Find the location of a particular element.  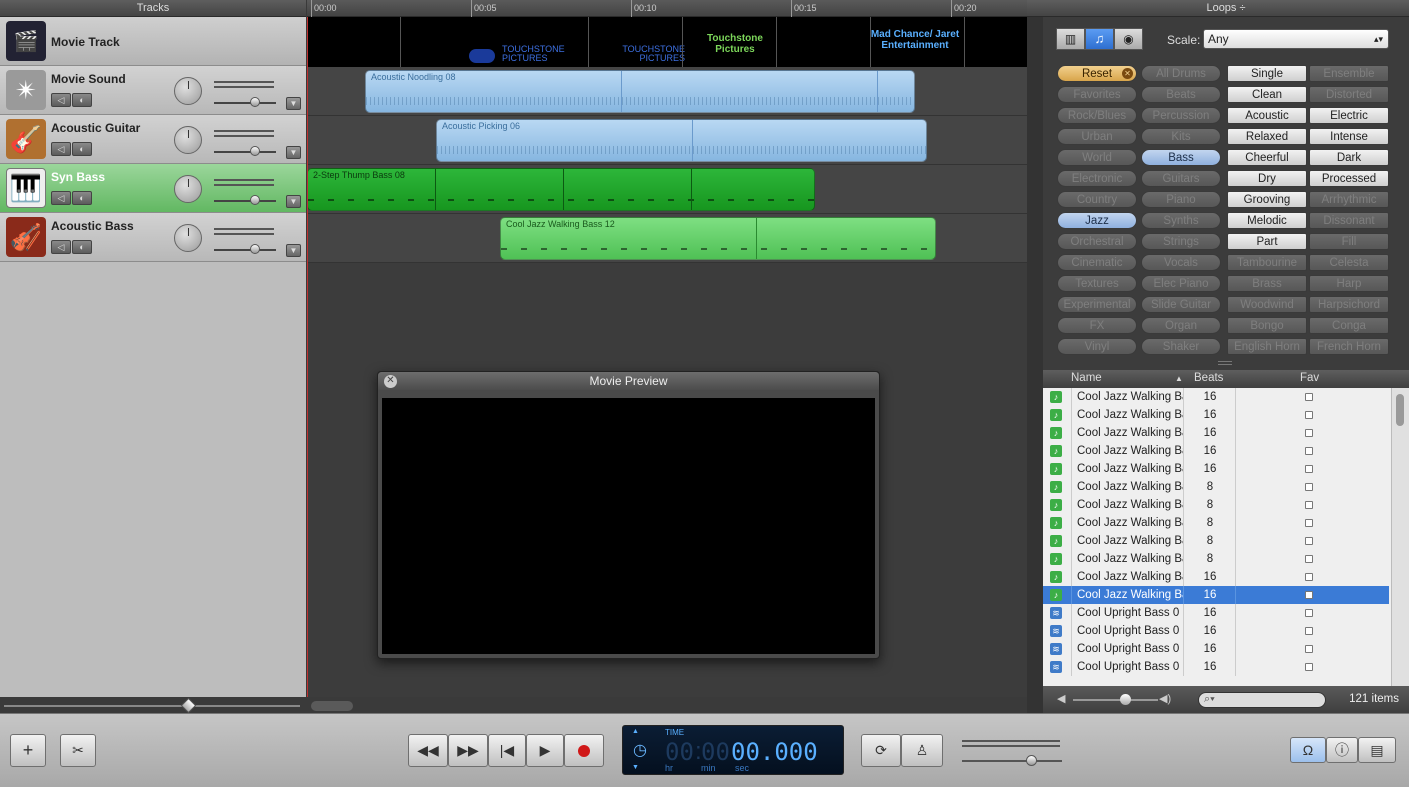

keyword-button-harpsichord: Harpsichord is located at coordinates (1349, 304).